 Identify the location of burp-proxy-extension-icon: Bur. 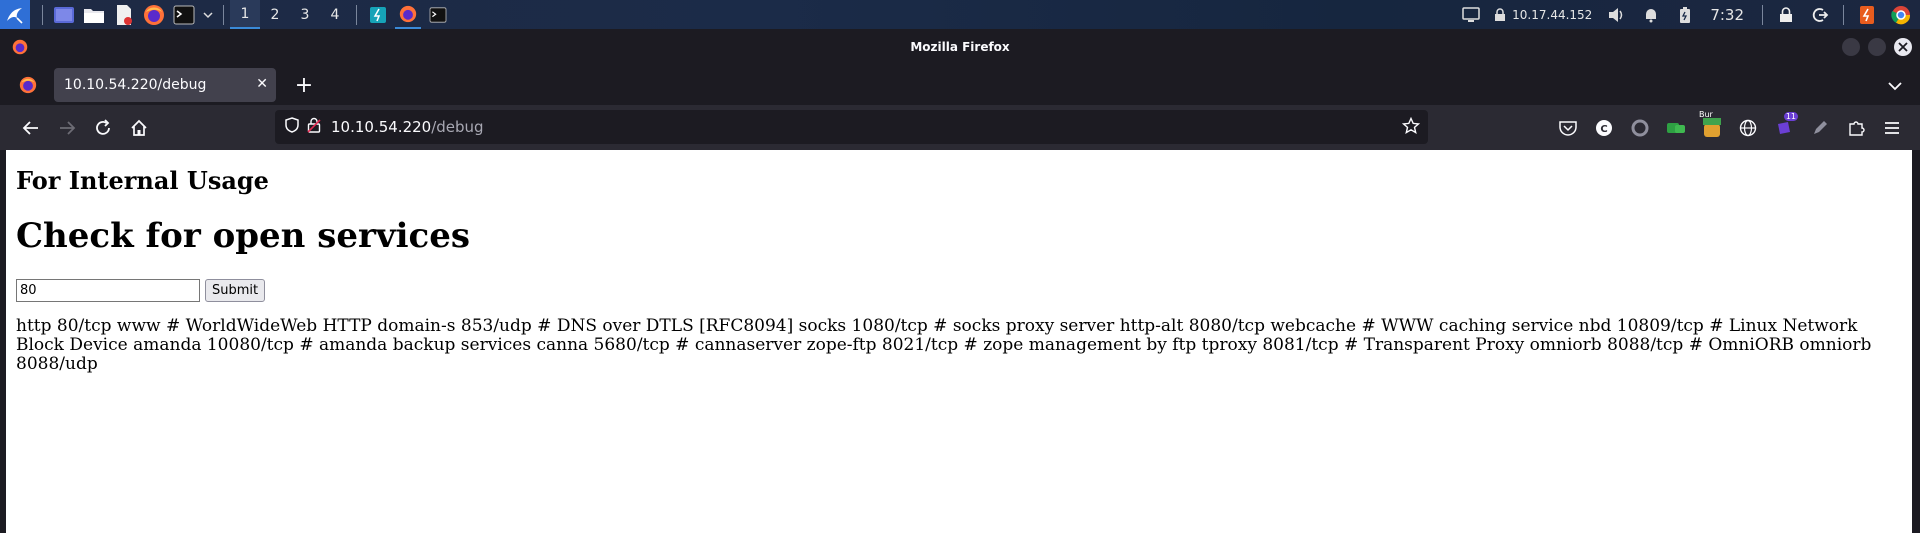
(1712, 128).